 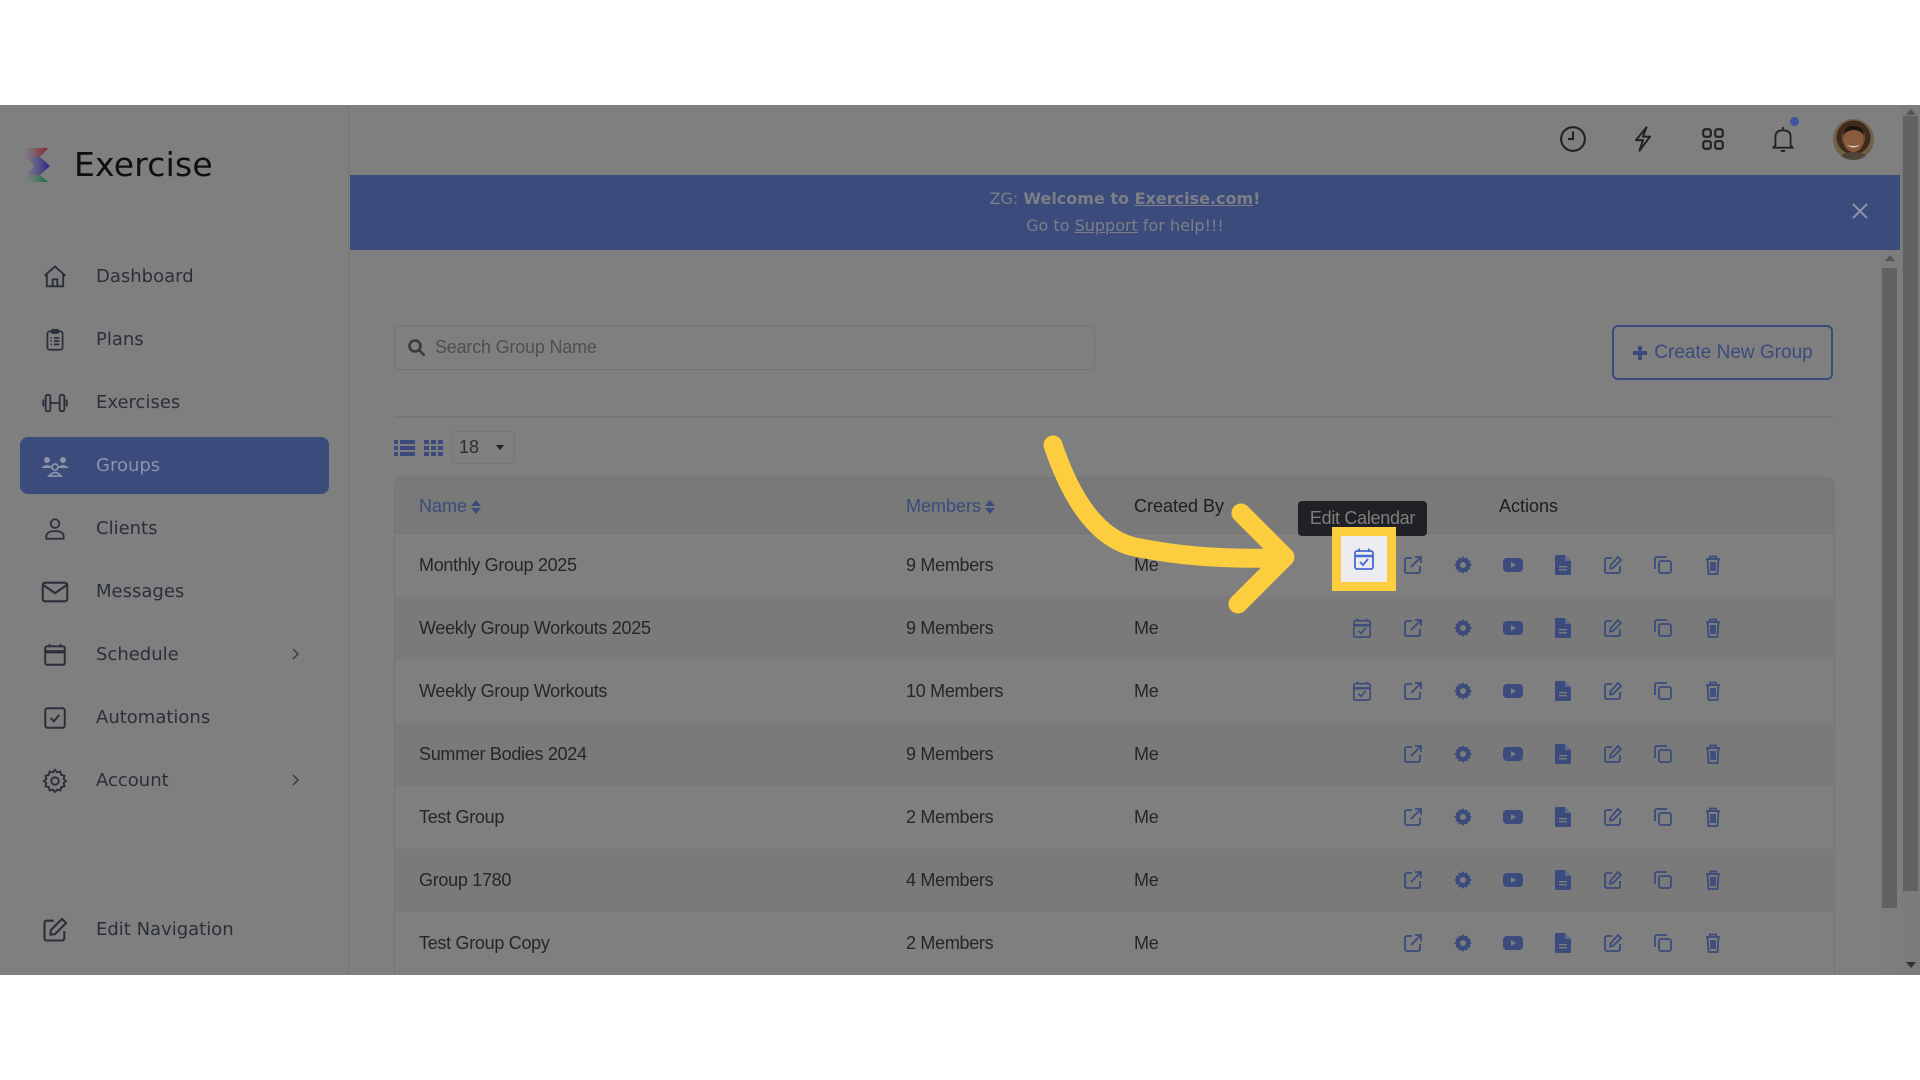 I want to click on group-name-cell: Monthly Group 2025, so click(x=498, y=565).